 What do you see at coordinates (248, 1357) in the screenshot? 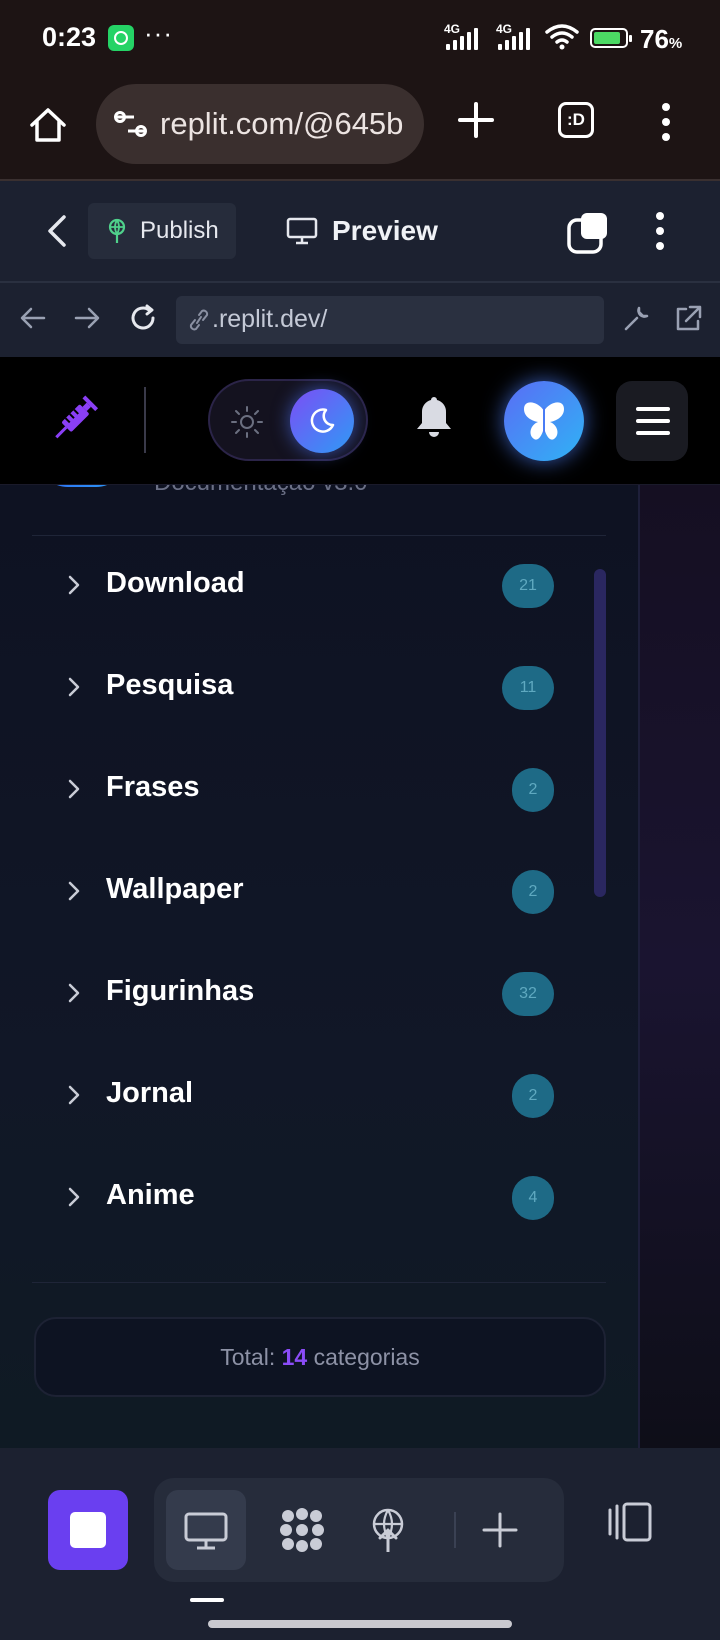
I see `total-prefix: Total:` at bounding box center [248, 1357].